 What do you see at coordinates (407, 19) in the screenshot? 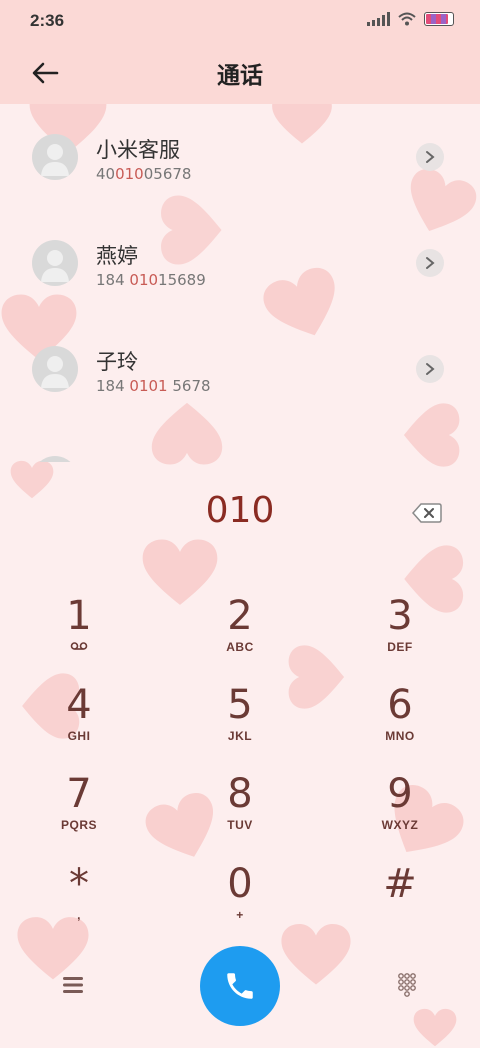
I see `wifi-icon` at bounding box center [407, 19].